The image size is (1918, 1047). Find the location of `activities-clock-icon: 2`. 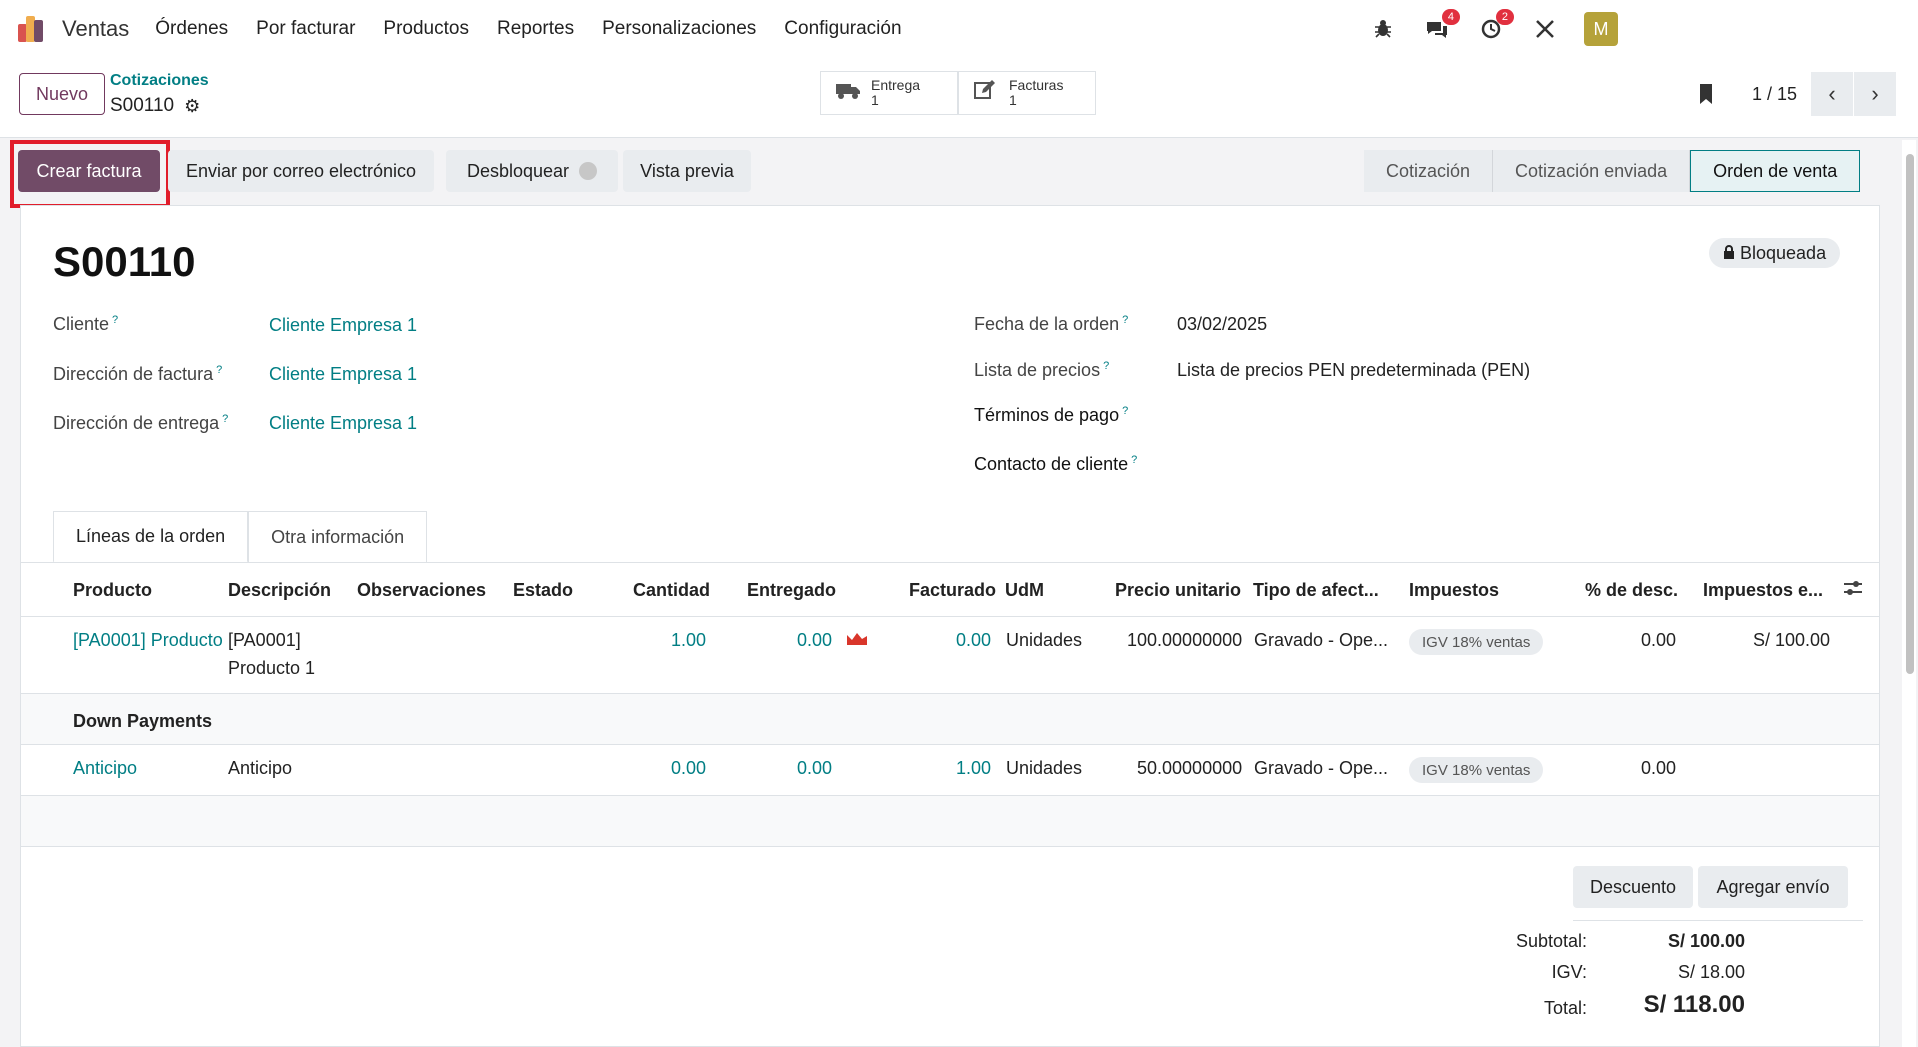

activities-clock-icon: 2 is located at coordinates (1494, 27).